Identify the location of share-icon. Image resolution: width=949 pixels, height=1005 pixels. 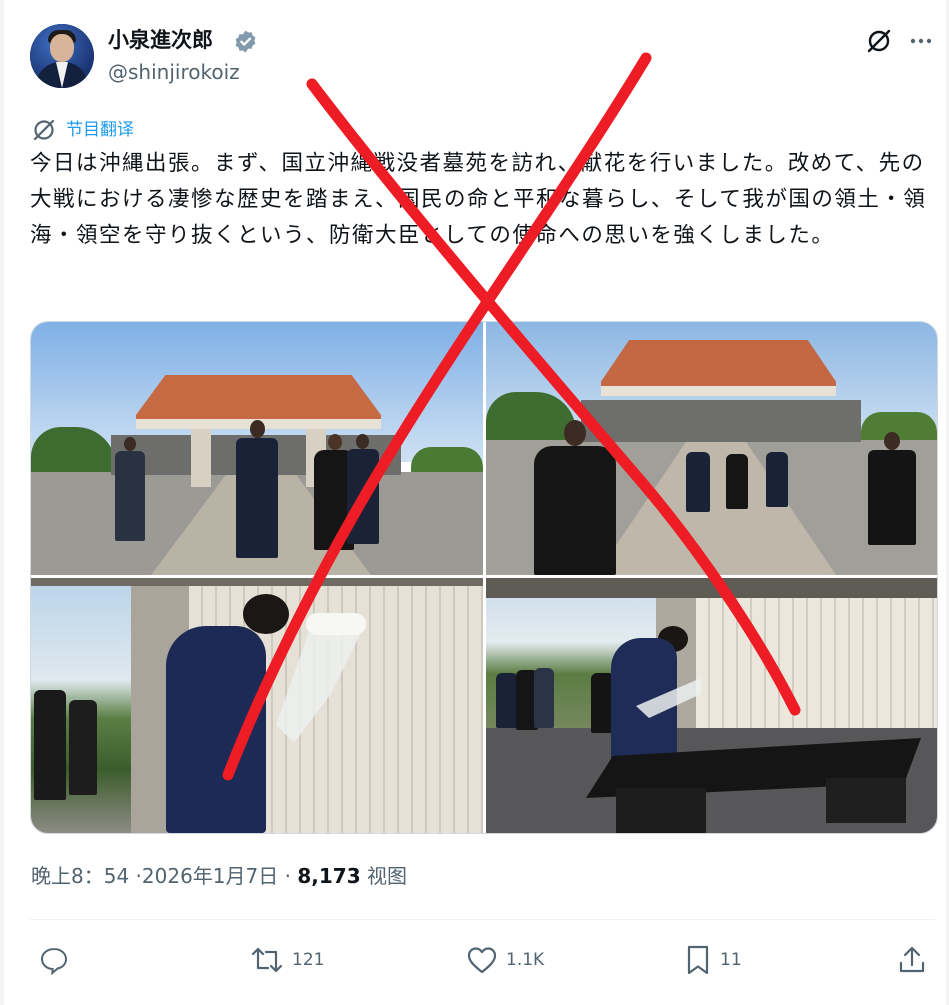
(912, 959).